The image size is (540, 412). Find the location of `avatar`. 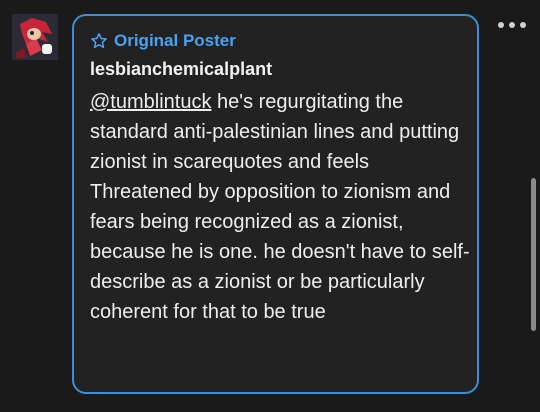

avatar is located at coordinates (35, 37).